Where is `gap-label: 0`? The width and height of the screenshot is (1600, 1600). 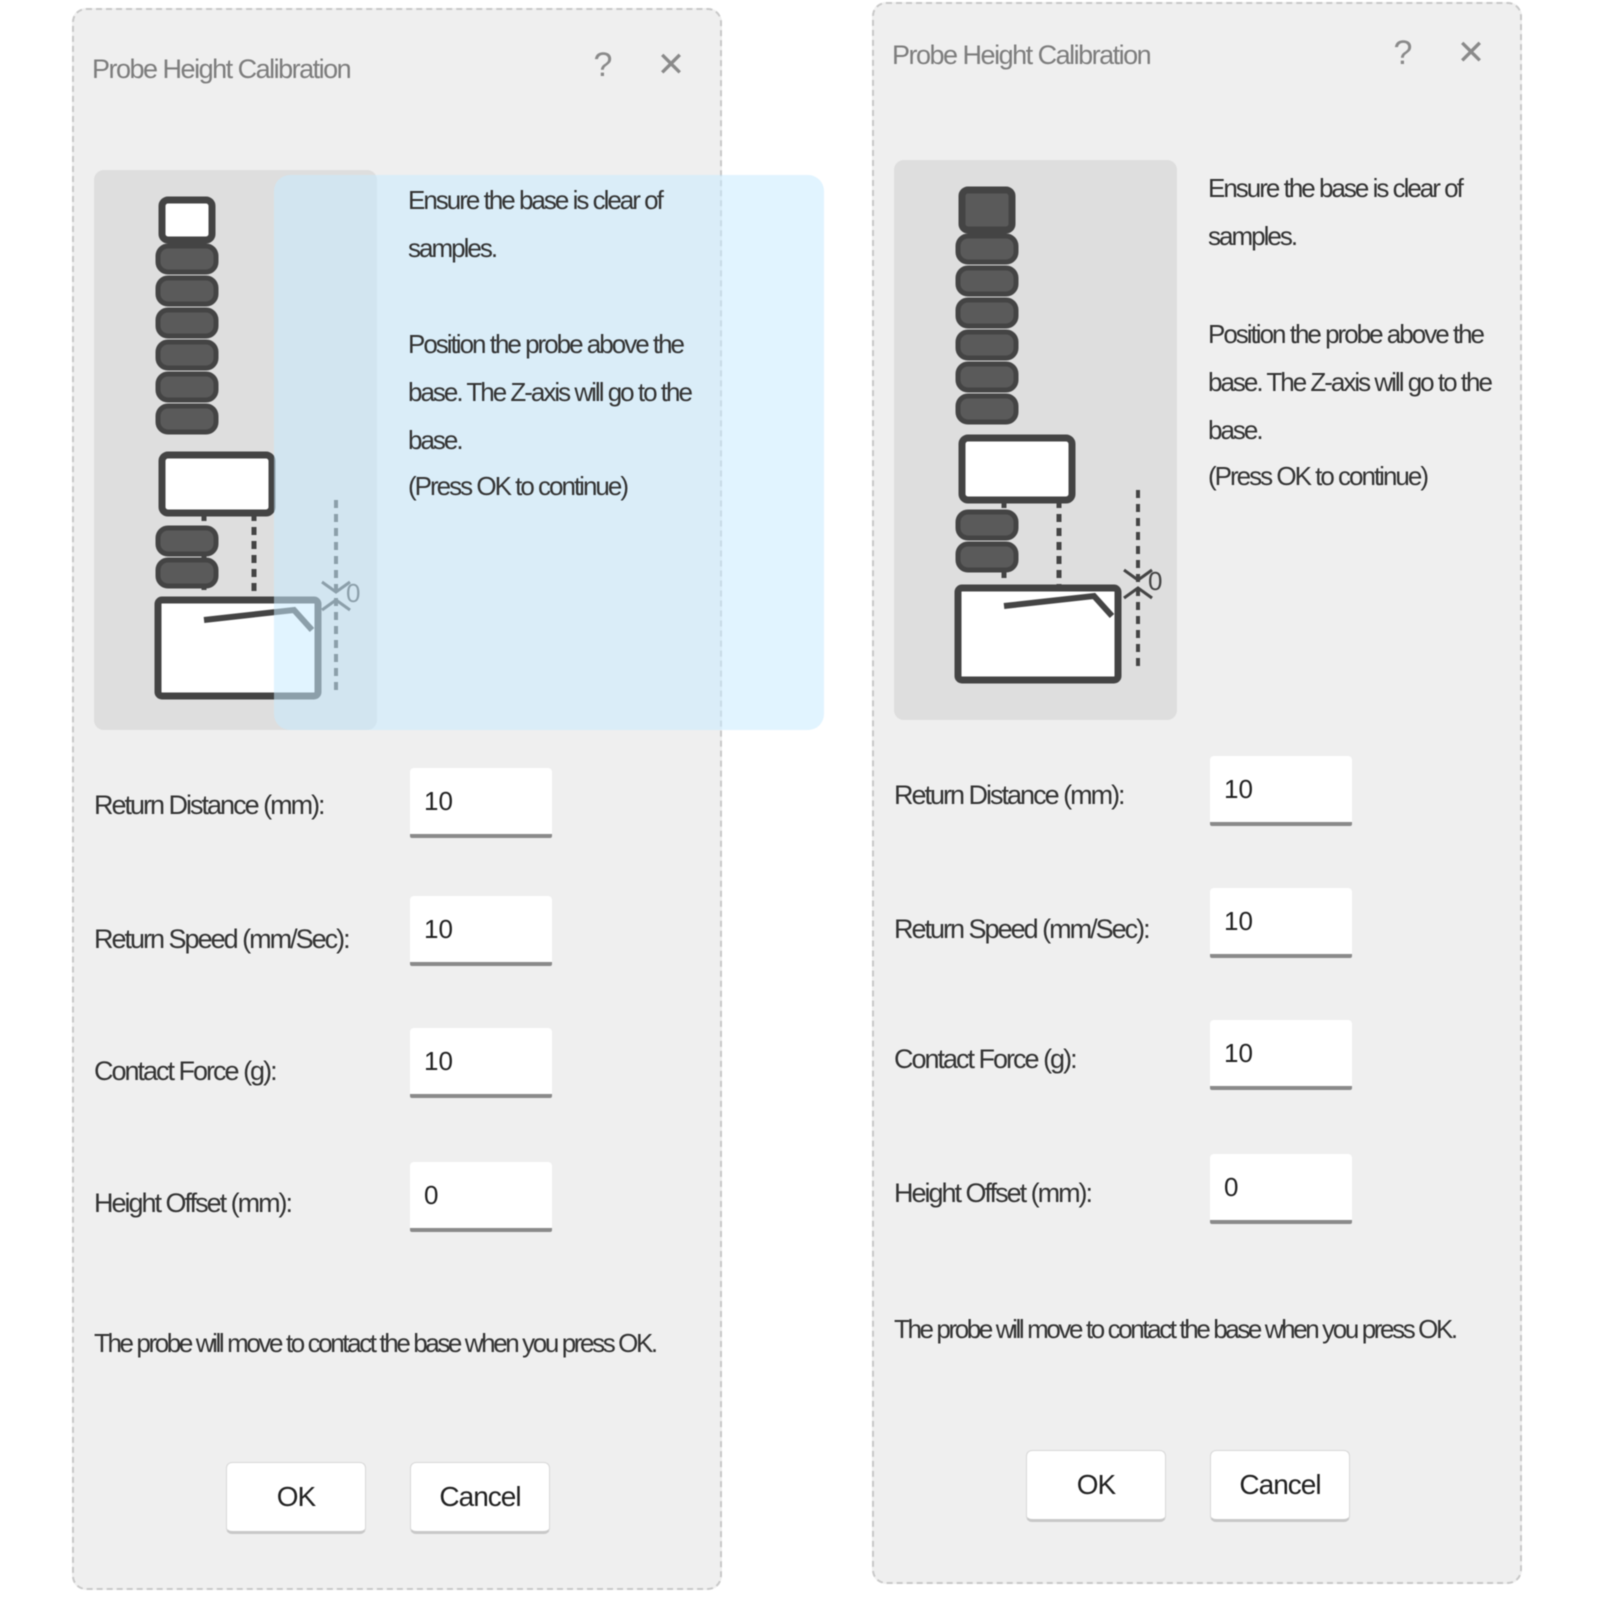 gap-label: 0 is located at coordinates (1155, 581).